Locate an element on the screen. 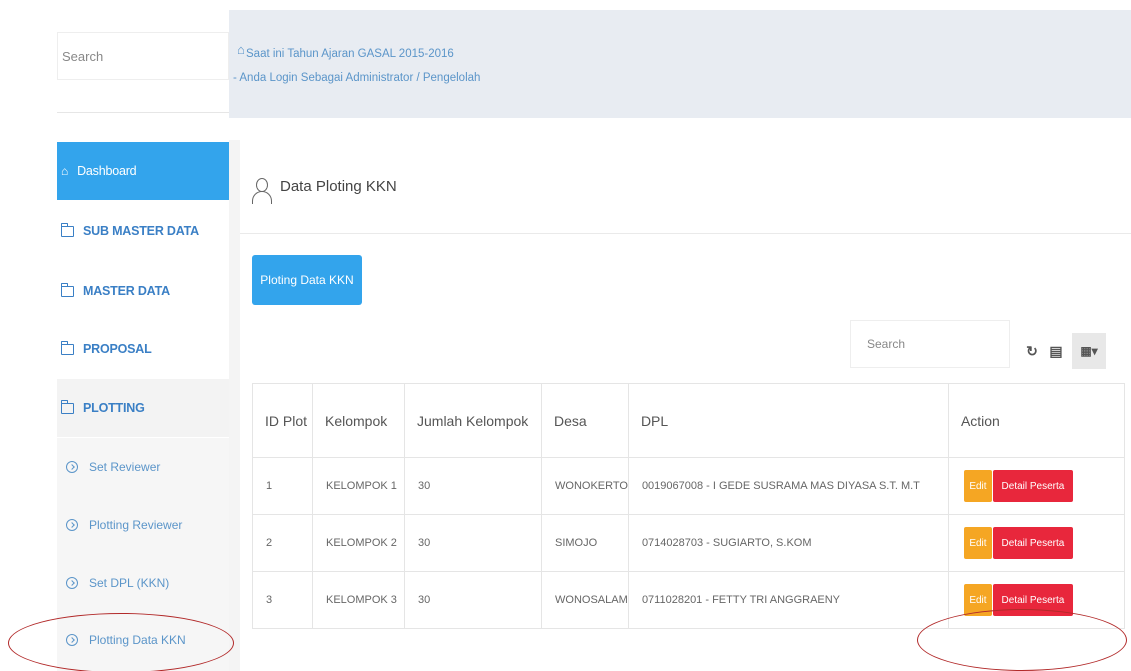 This screenshot has width=1131, height=671. column-header: Kelompok is located at coordinates (358, 420).